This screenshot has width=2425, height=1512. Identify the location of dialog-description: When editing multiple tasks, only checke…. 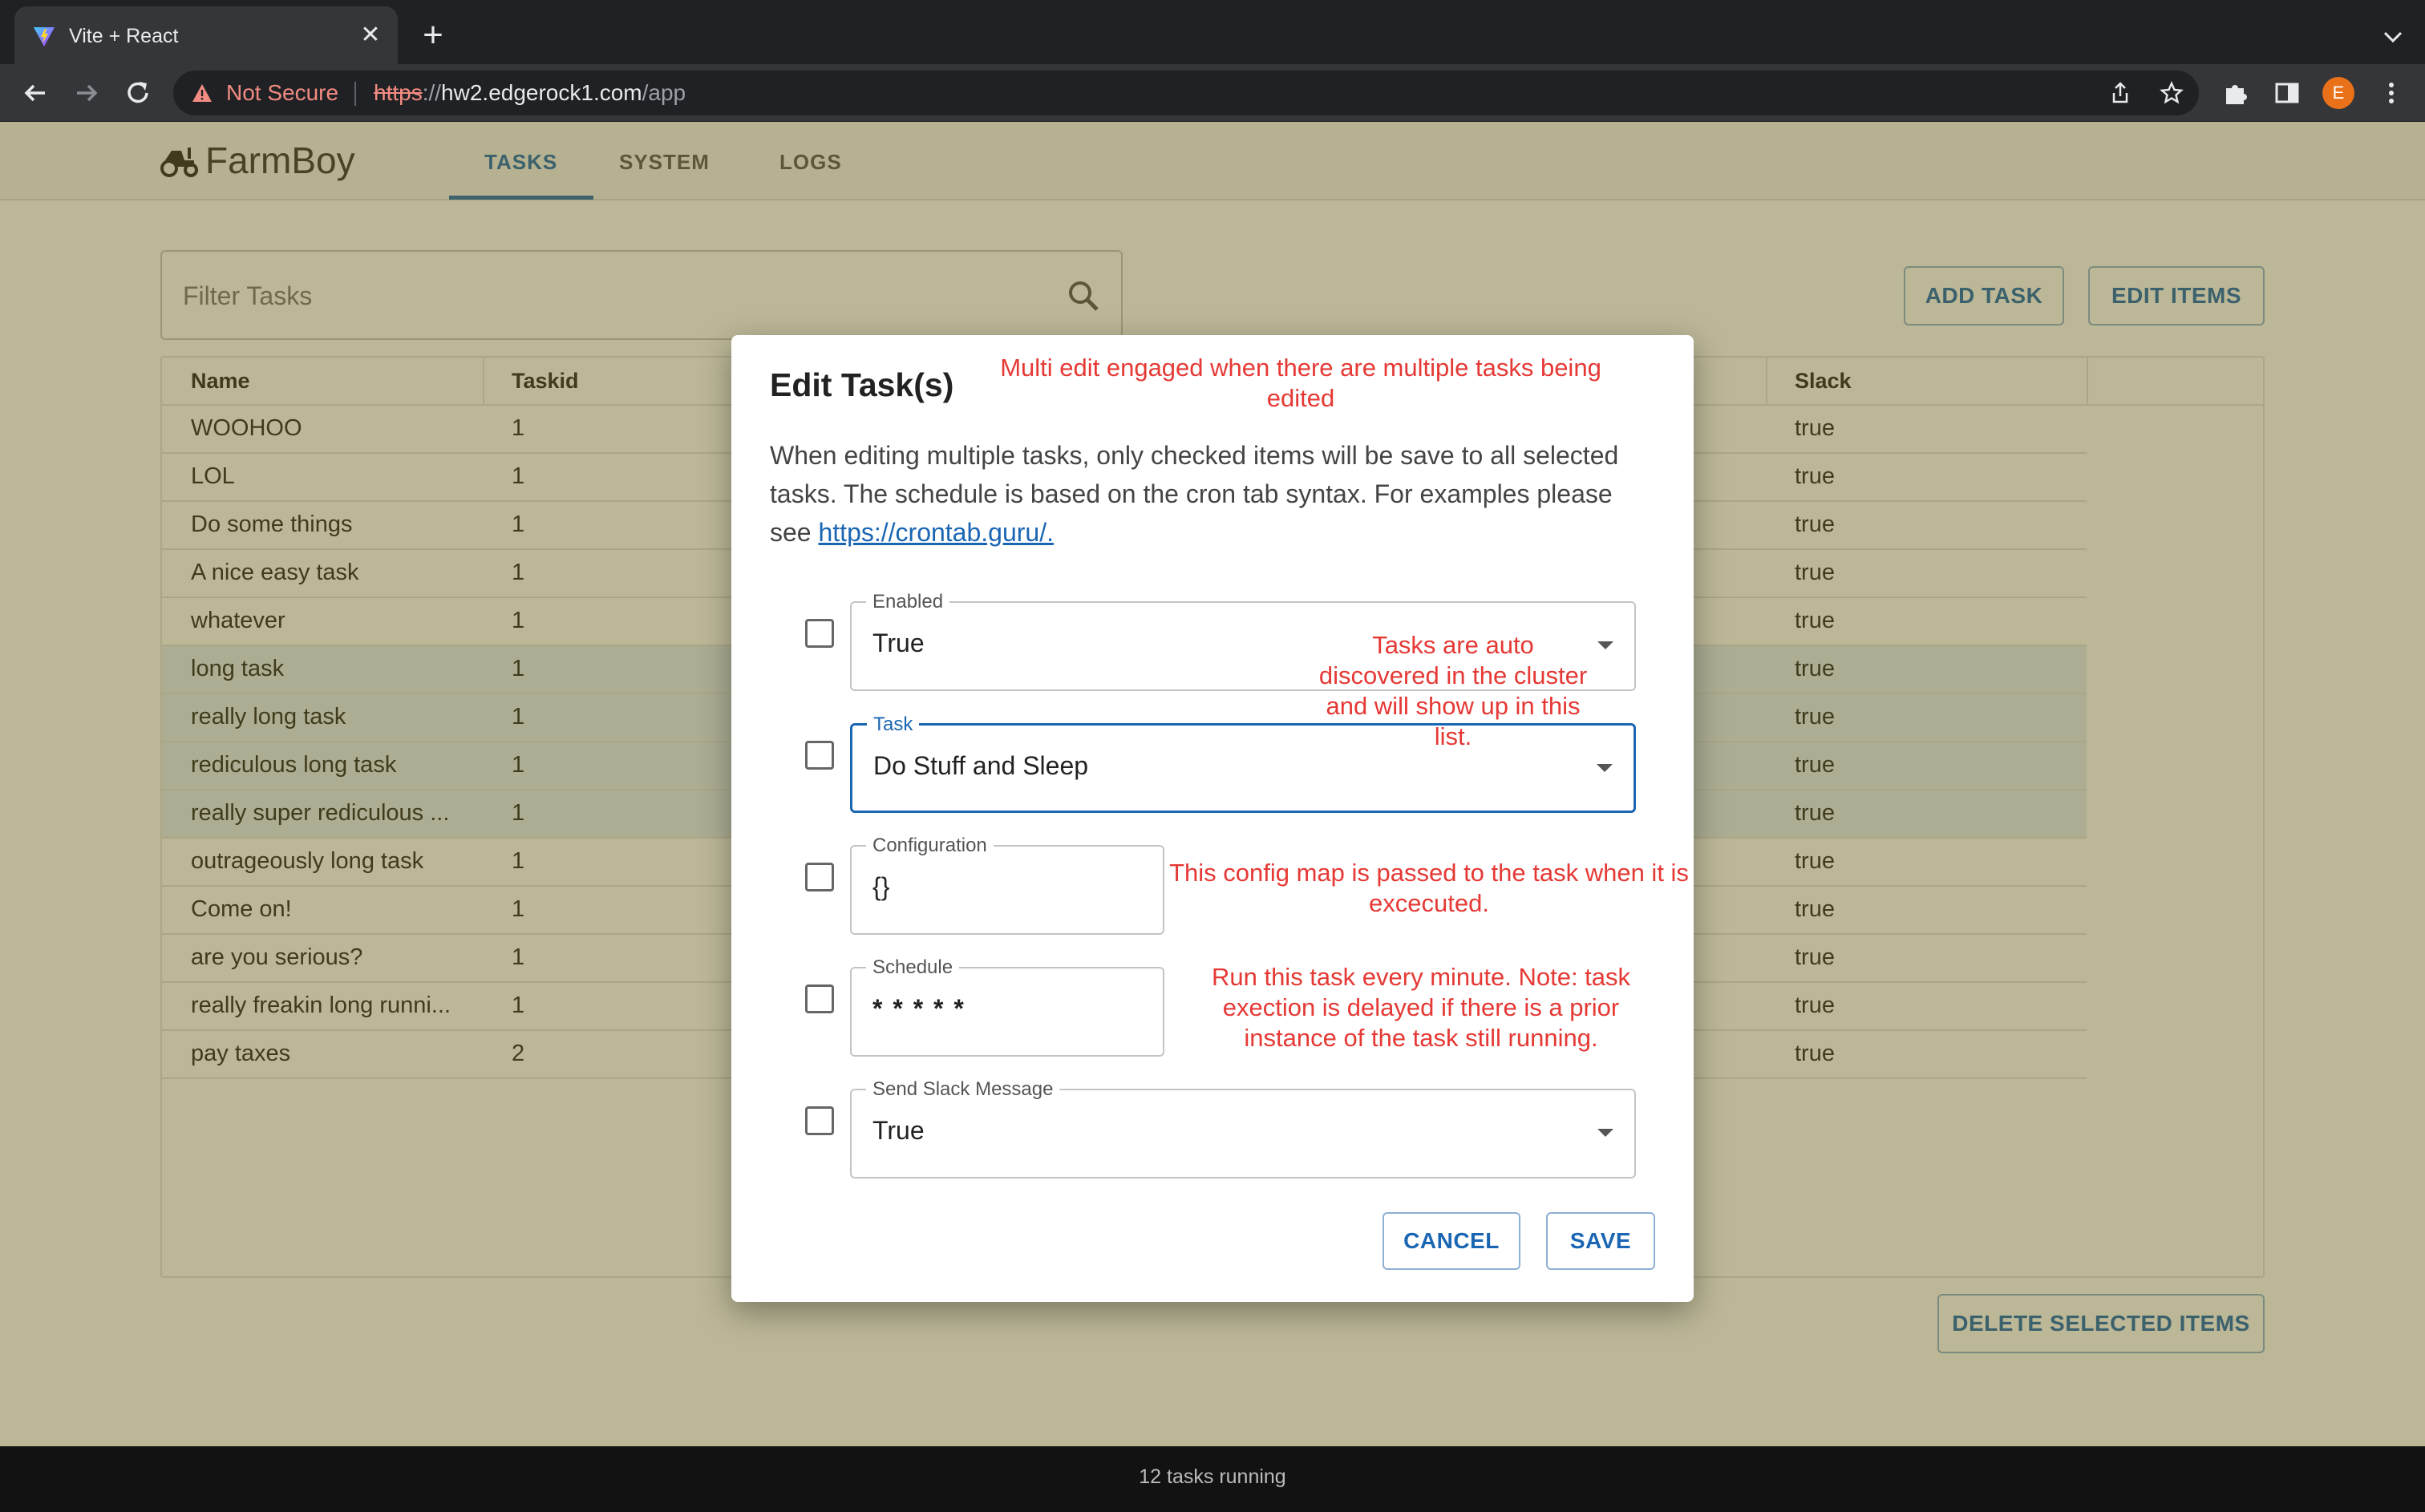
(1211, 494).